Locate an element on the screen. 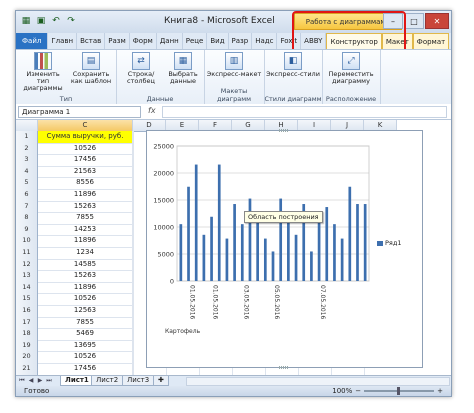 The image size is (474, 413). sheet-tab-2: Лист2 is located at coordinates (107, 381).